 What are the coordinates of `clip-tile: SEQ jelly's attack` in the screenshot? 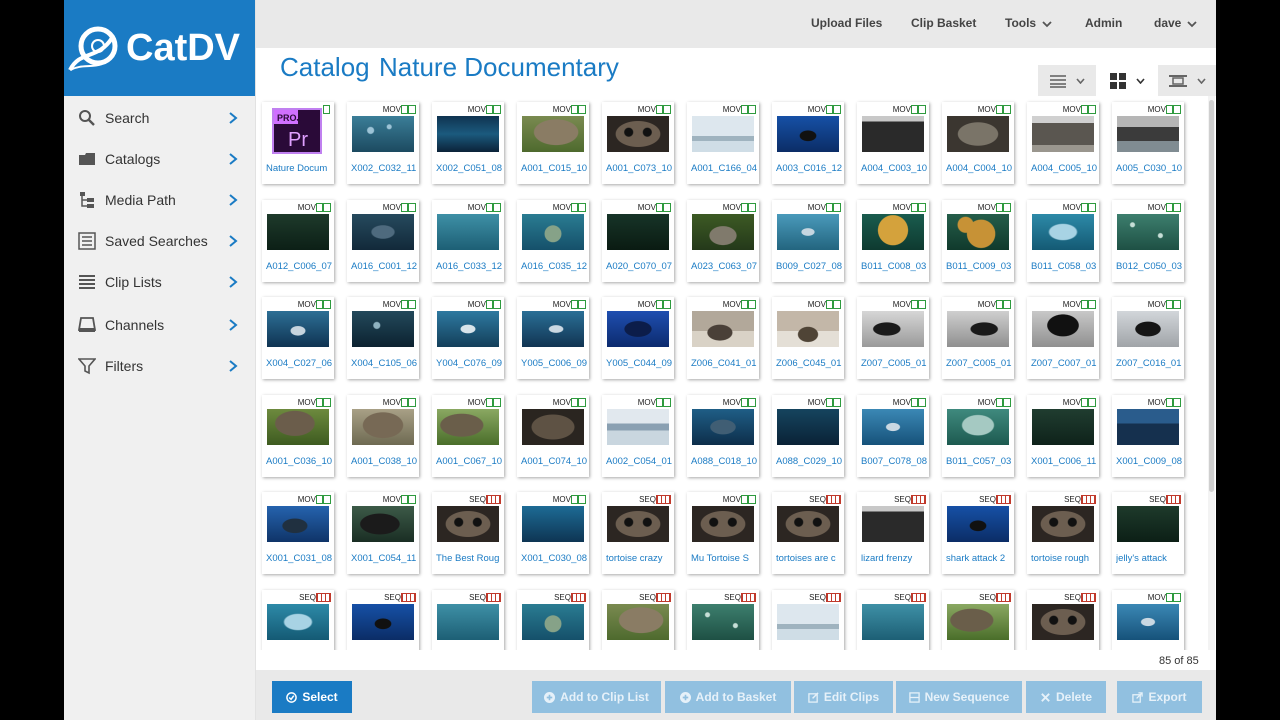 It's located at (1148, 533).